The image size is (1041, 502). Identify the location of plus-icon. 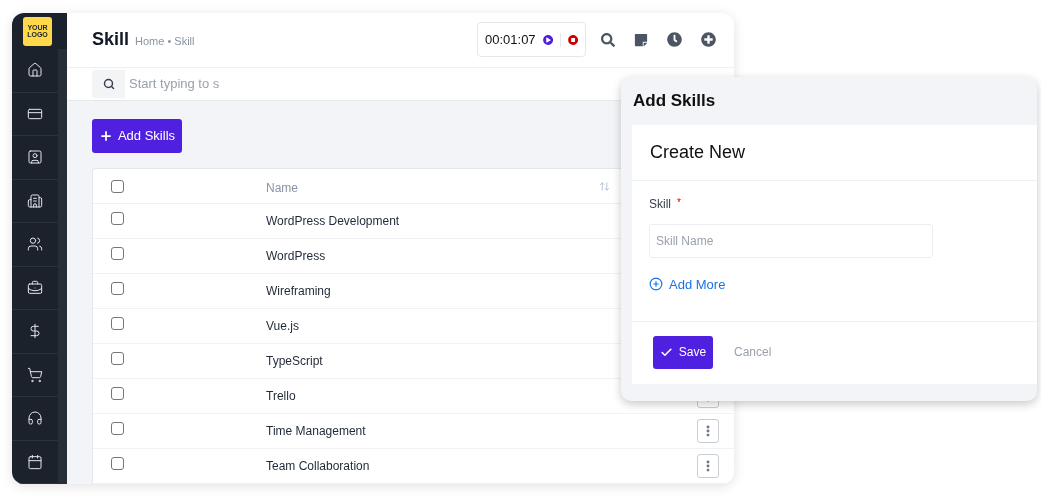
(105, 136).